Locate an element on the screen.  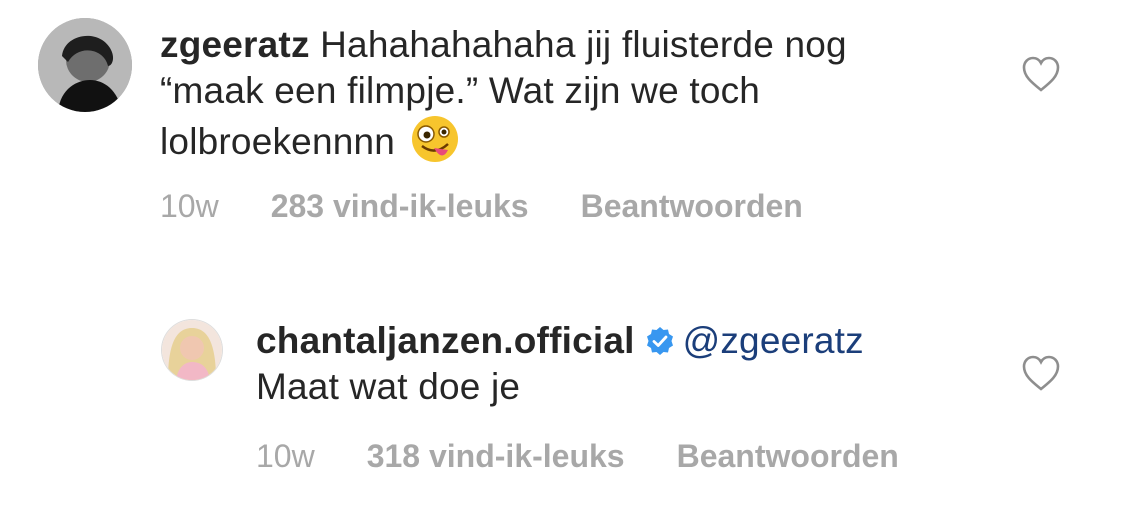
comment-username: chantaljanzen.official is located at coordinates (445, 340).